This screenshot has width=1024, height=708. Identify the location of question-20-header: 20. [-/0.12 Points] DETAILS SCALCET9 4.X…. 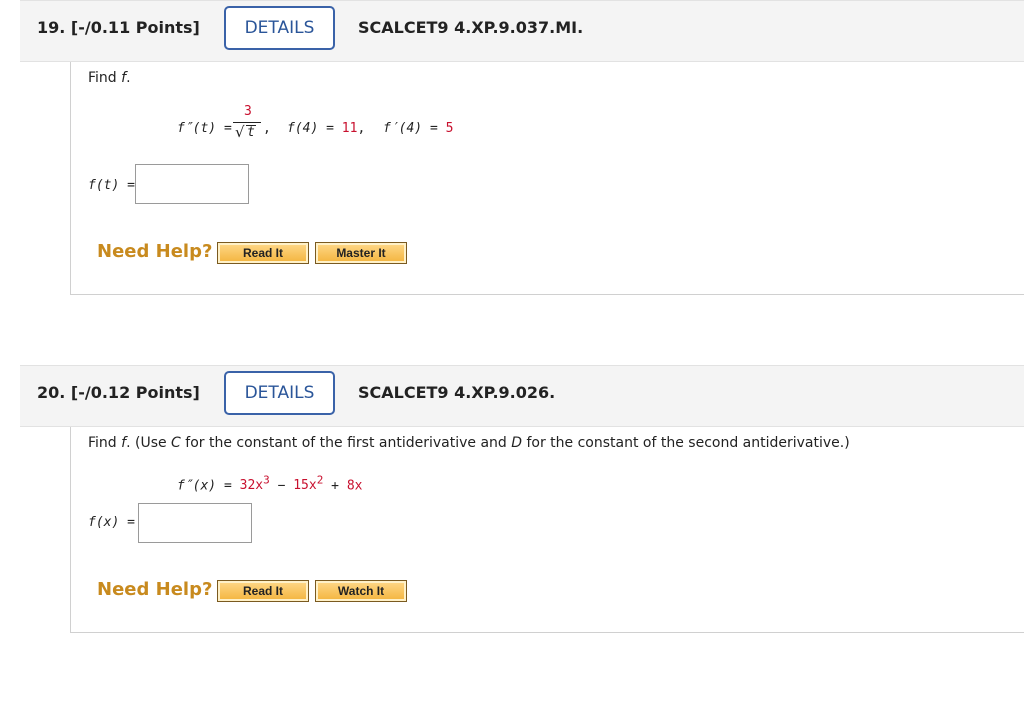
(522, 396).